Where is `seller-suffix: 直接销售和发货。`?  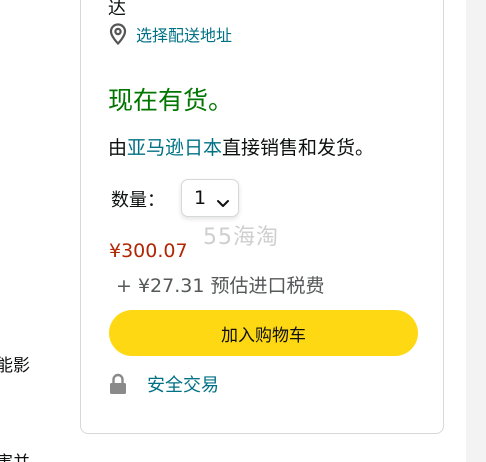
seller-suffix: 直接销售和发货。 is located at coordinates (298, 148).